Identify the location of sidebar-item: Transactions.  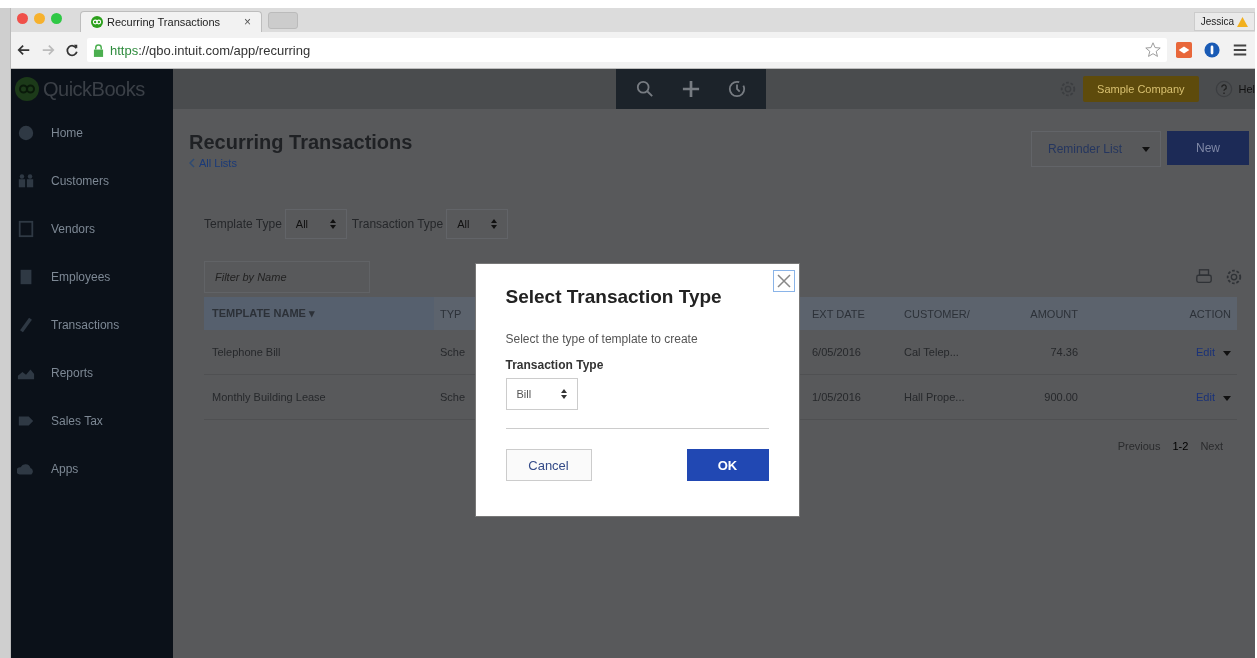
(92, 325).